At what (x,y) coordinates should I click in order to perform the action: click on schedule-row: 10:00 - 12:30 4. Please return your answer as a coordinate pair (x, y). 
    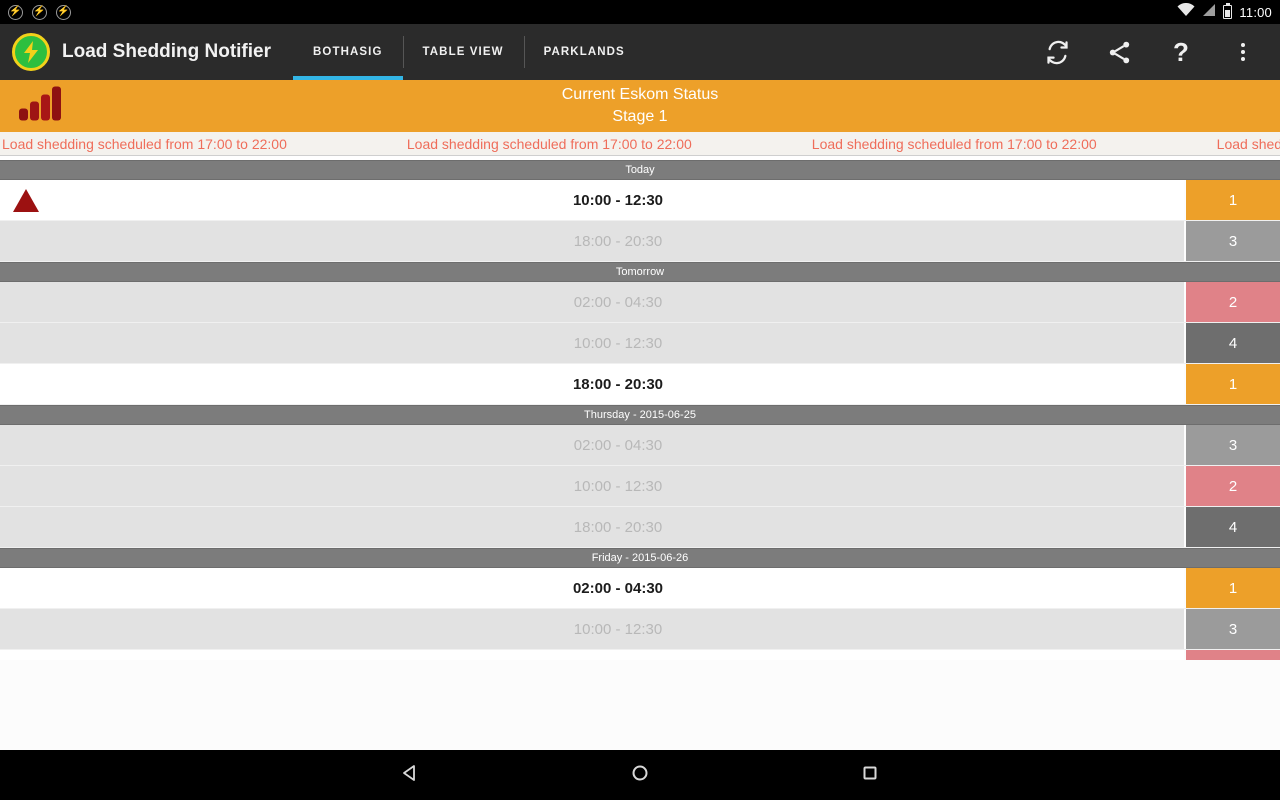
    Looking at the image, I should click on (640, 343).